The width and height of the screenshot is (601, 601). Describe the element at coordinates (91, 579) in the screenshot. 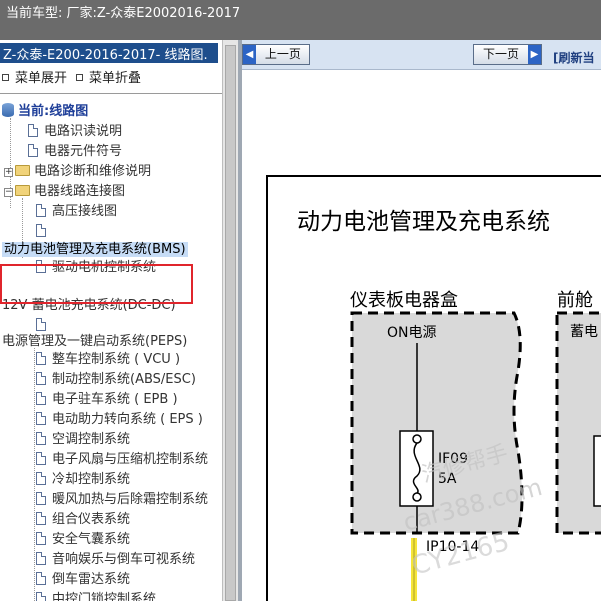

I see `tree-item-label: 倒车雷达系统` at that location.